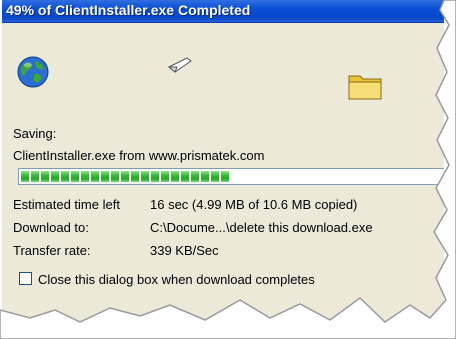 This screenshot has height=339, width=456. What do you see at coordinates (365, 87) in the screenshot?
I see `folder-icon` at bounding box center [365, 87].